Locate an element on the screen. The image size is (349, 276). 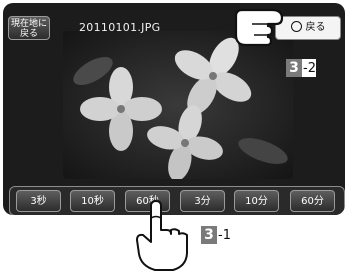
interval-10sec-button: 10秒 is located at coordinates (92, 201).